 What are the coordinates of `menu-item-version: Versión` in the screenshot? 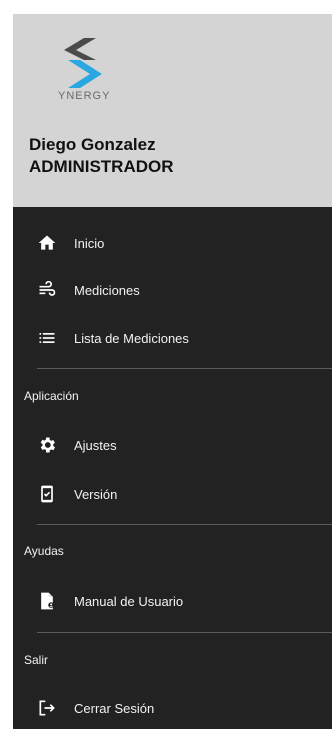 It's located at (172, 494).